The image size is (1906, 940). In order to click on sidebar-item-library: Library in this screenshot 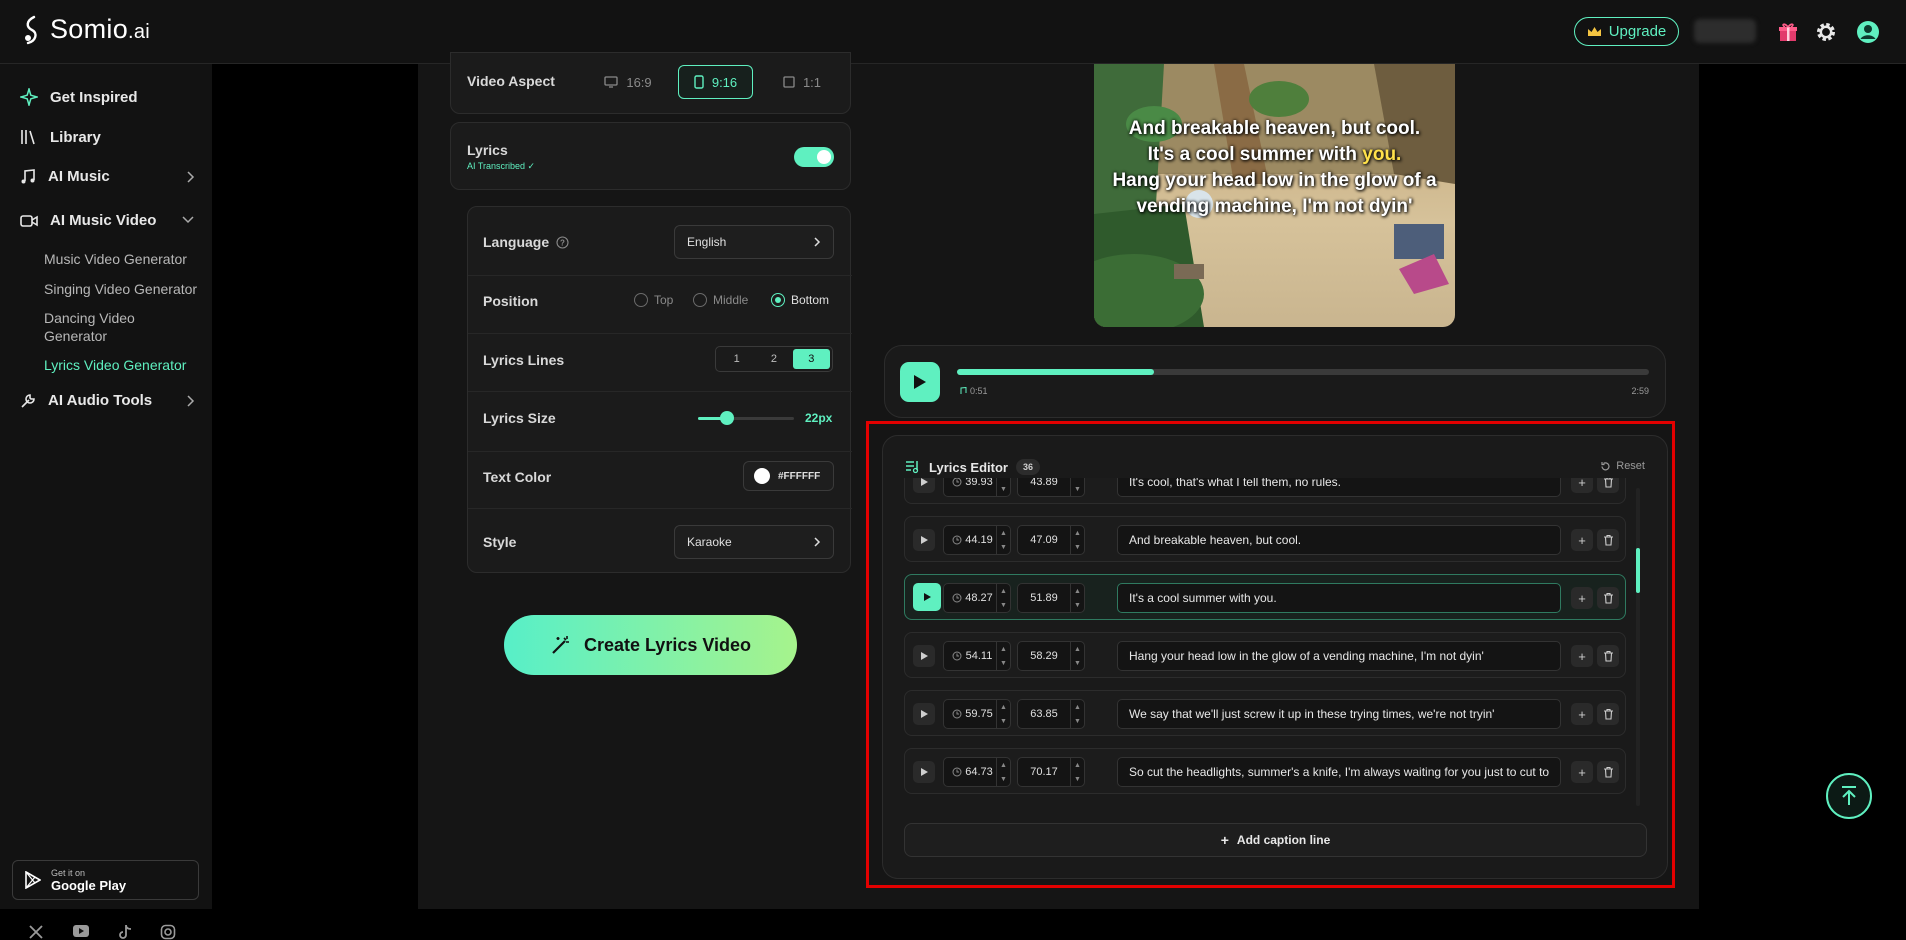, I will do `click(107, 137)`.